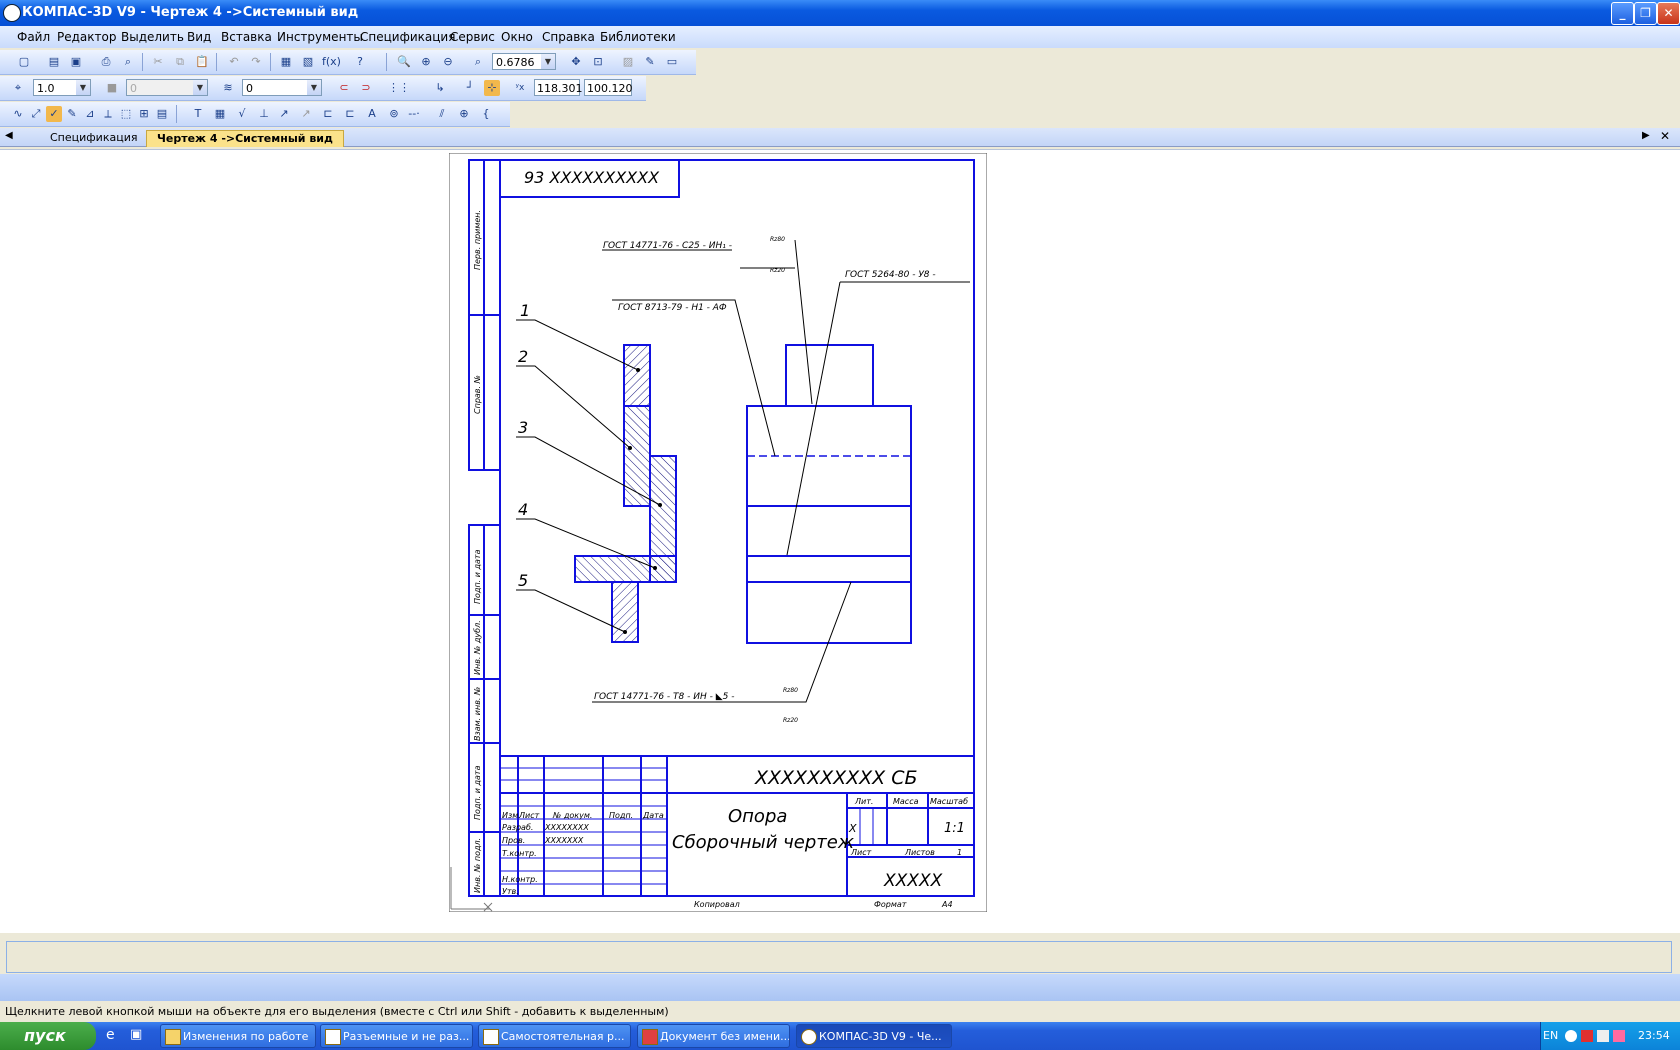 This screenshot has height=1050, width=1680. Describe the element at coordinates (220, 114) in the screenshot. I see `table-icon: ▦` at that location.